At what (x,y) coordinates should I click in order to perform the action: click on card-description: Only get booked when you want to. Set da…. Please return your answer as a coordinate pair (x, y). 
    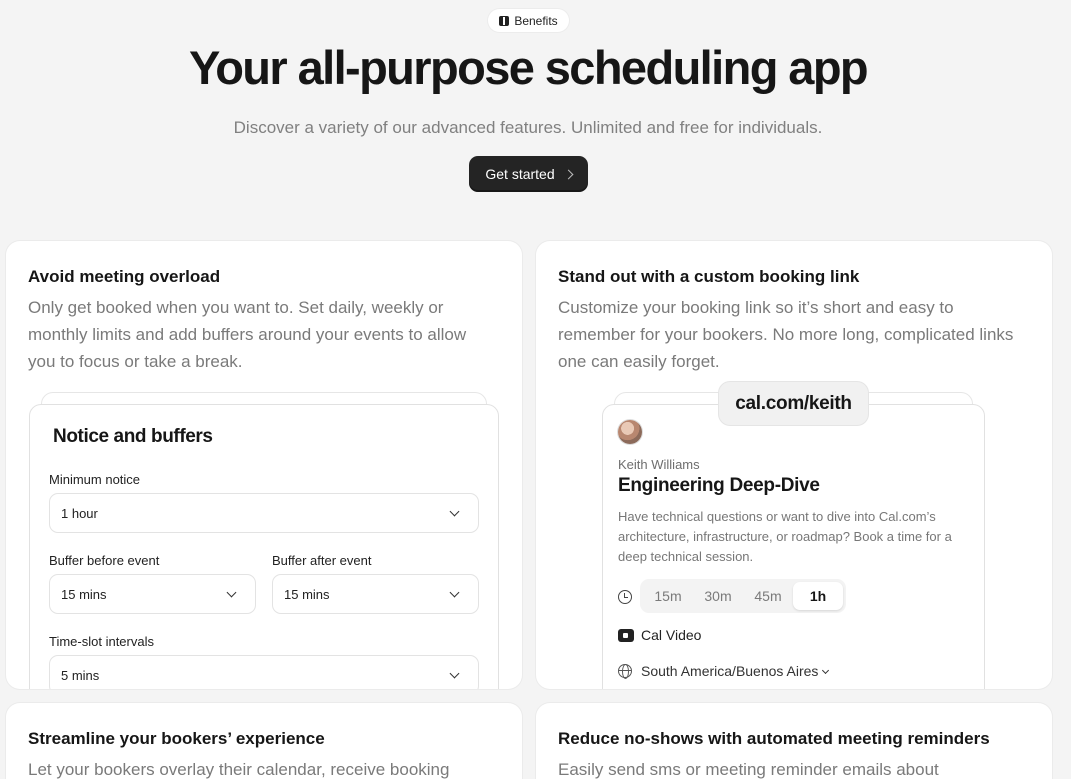
    Looking at the image, I should click on (247, 334).